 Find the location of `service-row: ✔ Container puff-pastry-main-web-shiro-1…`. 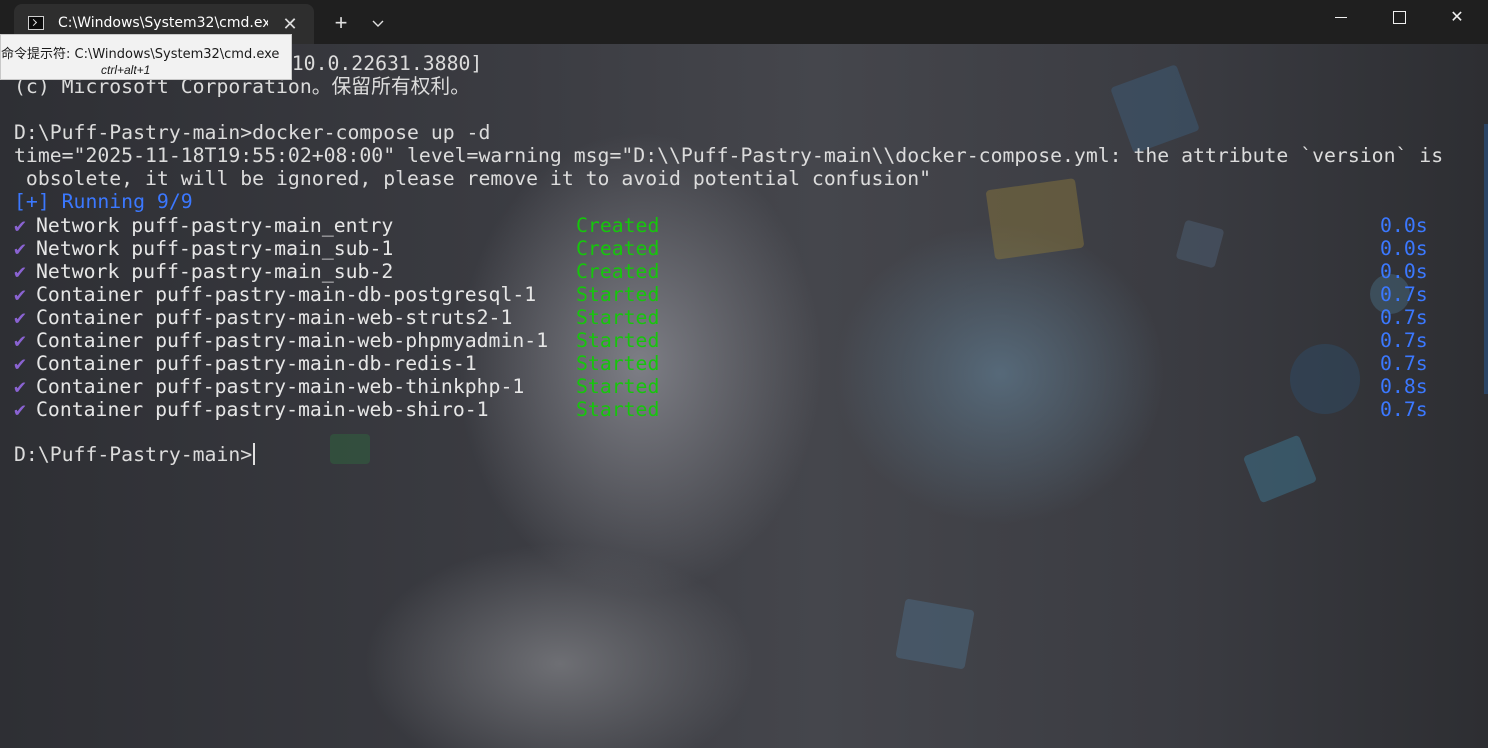

service-row: ✔ Container puff-pastry-main-web-shiro-1… is located at coordinates (720, 409).